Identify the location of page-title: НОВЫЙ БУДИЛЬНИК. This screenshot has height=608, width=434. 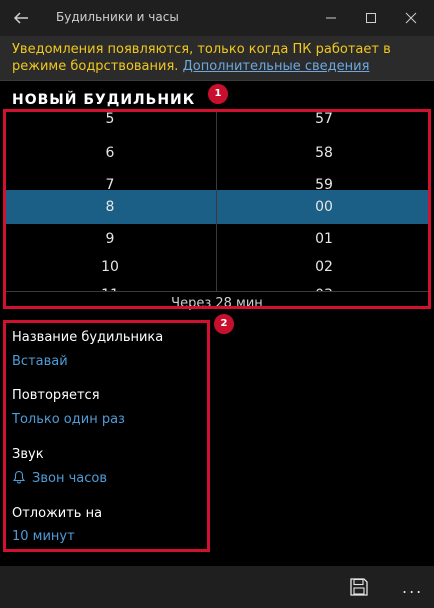
(104, 100).